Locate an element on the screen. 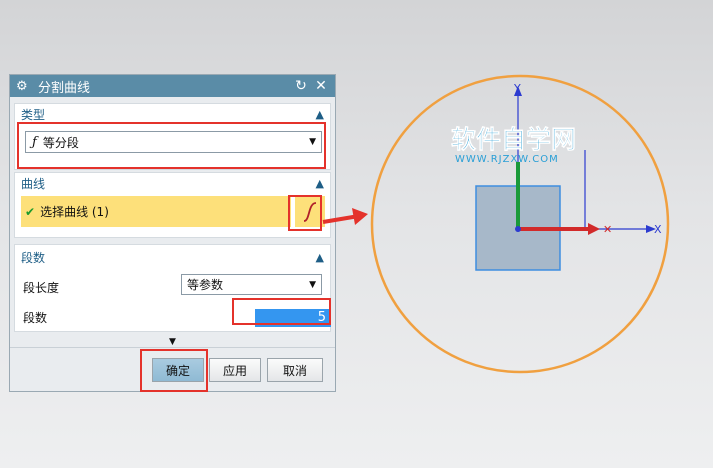  arrow-head is located at coordinates (360, 216).